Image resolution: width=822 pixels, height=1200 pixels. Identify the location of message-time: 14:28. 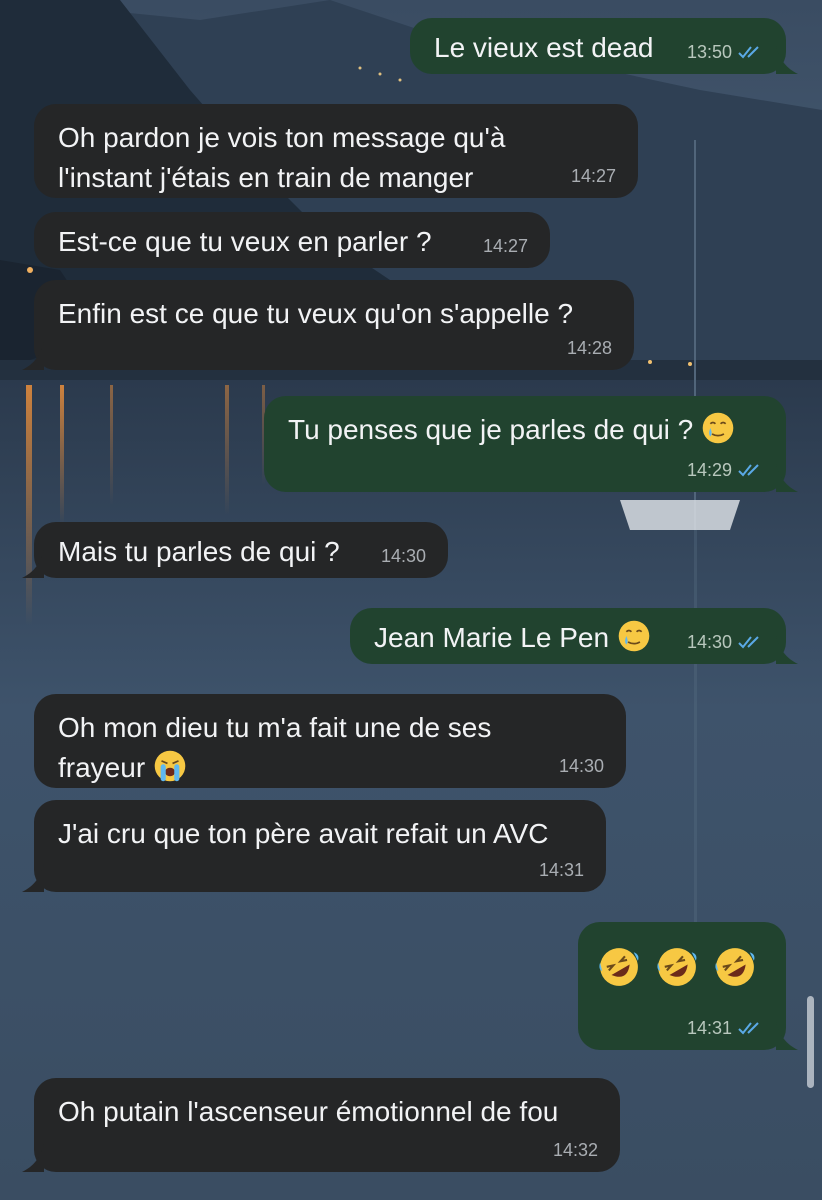
(589, 348).